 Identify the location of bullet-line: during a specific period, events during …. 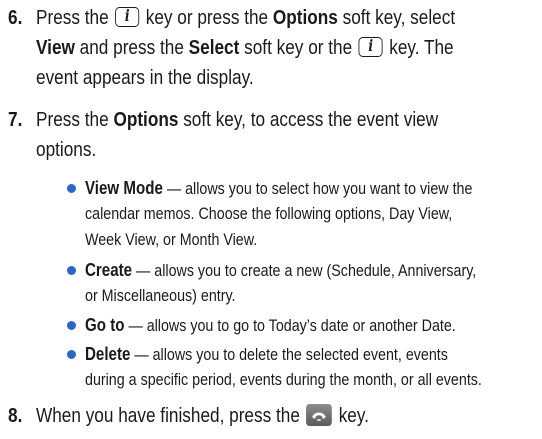
(307, 380).